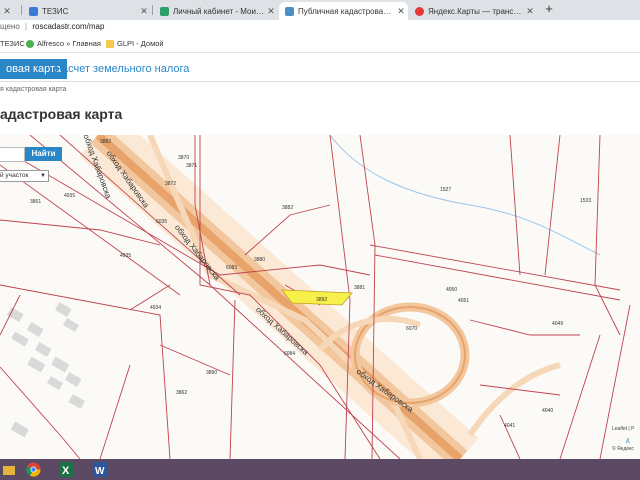  I want to click on search-input, so click(12, 154).